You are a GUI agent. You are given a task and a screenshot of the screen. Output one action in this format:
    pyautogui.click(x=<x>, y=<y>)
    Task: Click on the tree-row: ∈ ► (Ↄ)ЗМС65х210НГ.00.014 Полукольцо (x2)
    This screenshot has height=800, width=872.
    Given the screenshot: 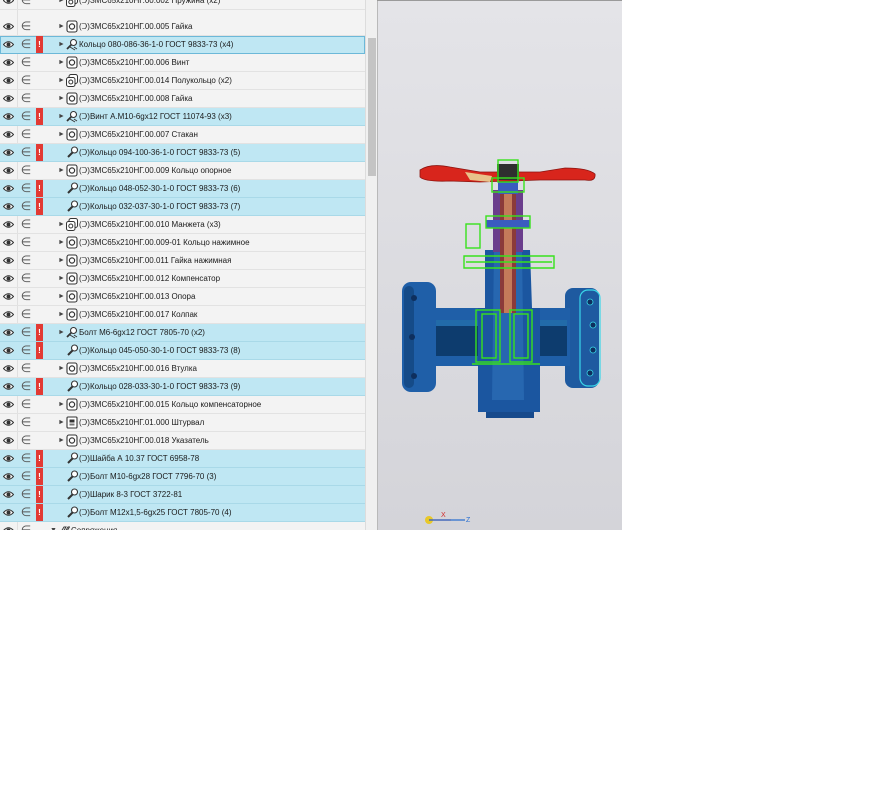 What is the action you would take?
    pyautogui.click(x=182, y=81)
    